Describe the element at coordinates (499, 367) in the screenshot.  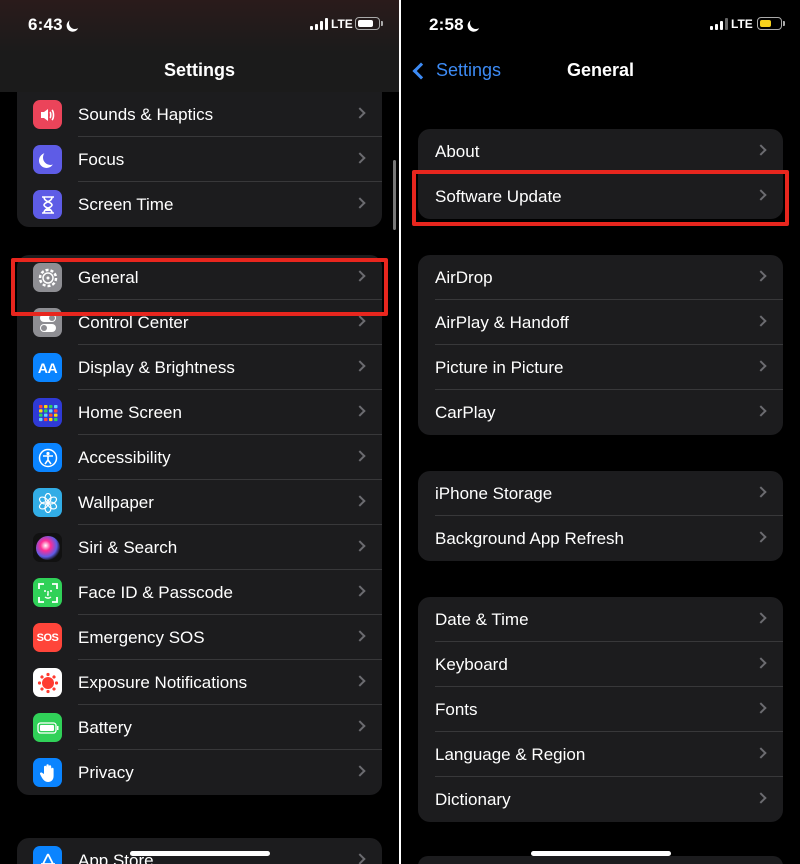
I see `row-label: Picture in Picture` at that location.